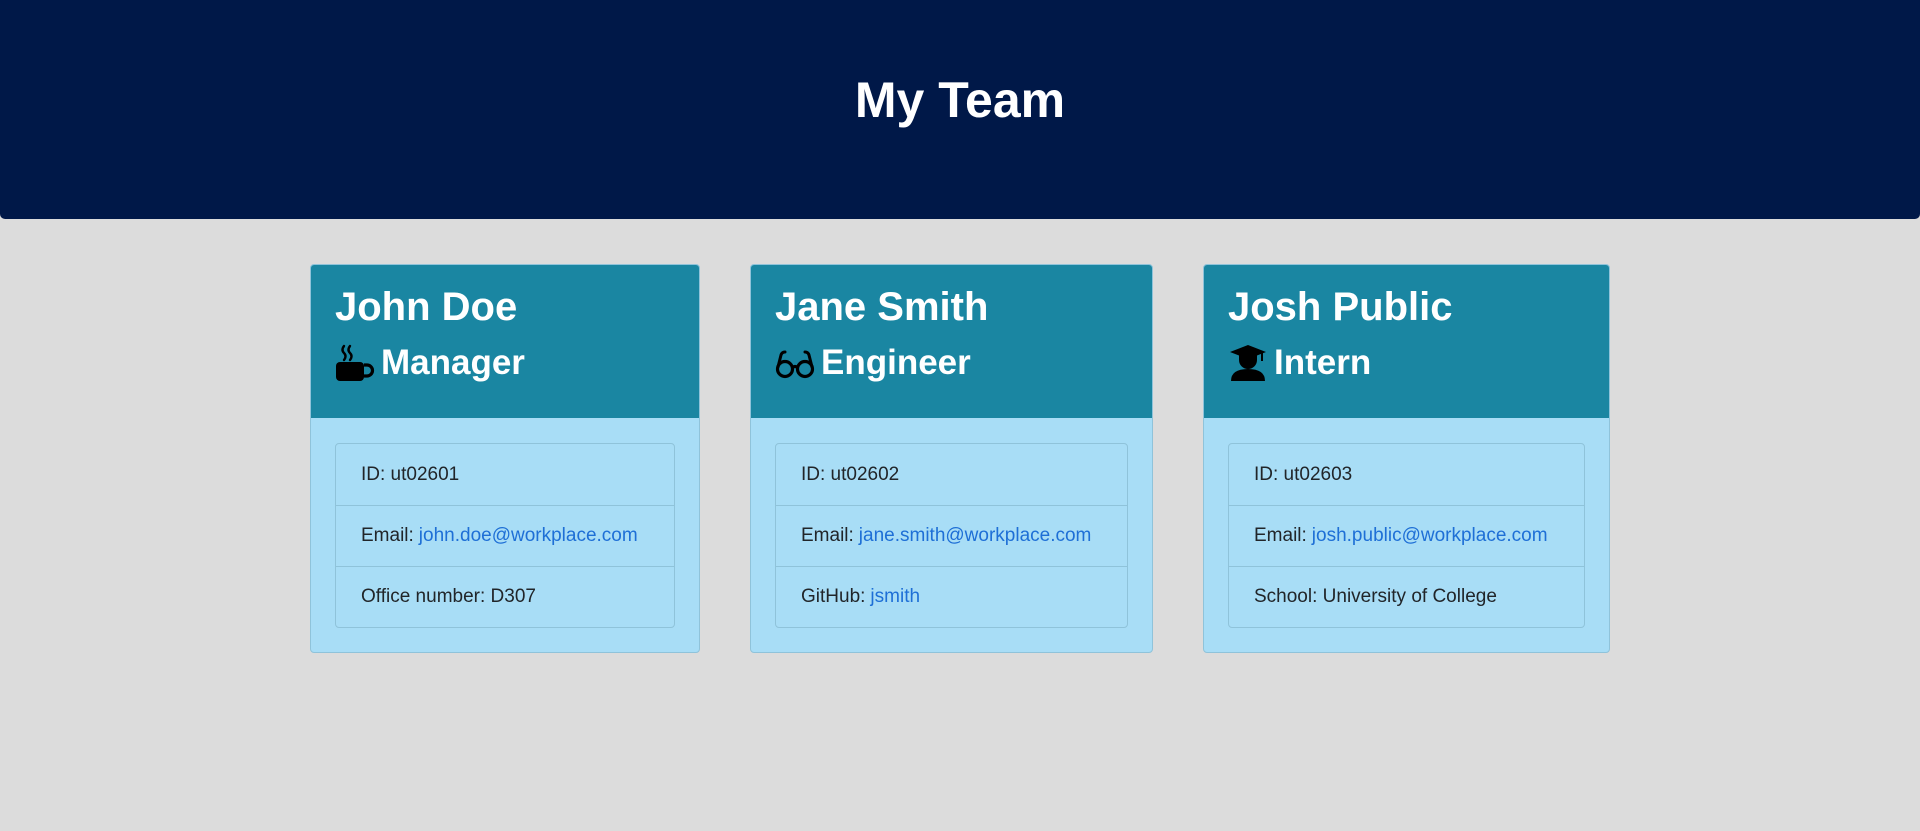 This screenshot has width=1920, height=831. What do you see at coordinates (795, 363) in the screenshot?
I see `glasses-icon` at bounding box center [795, 363].